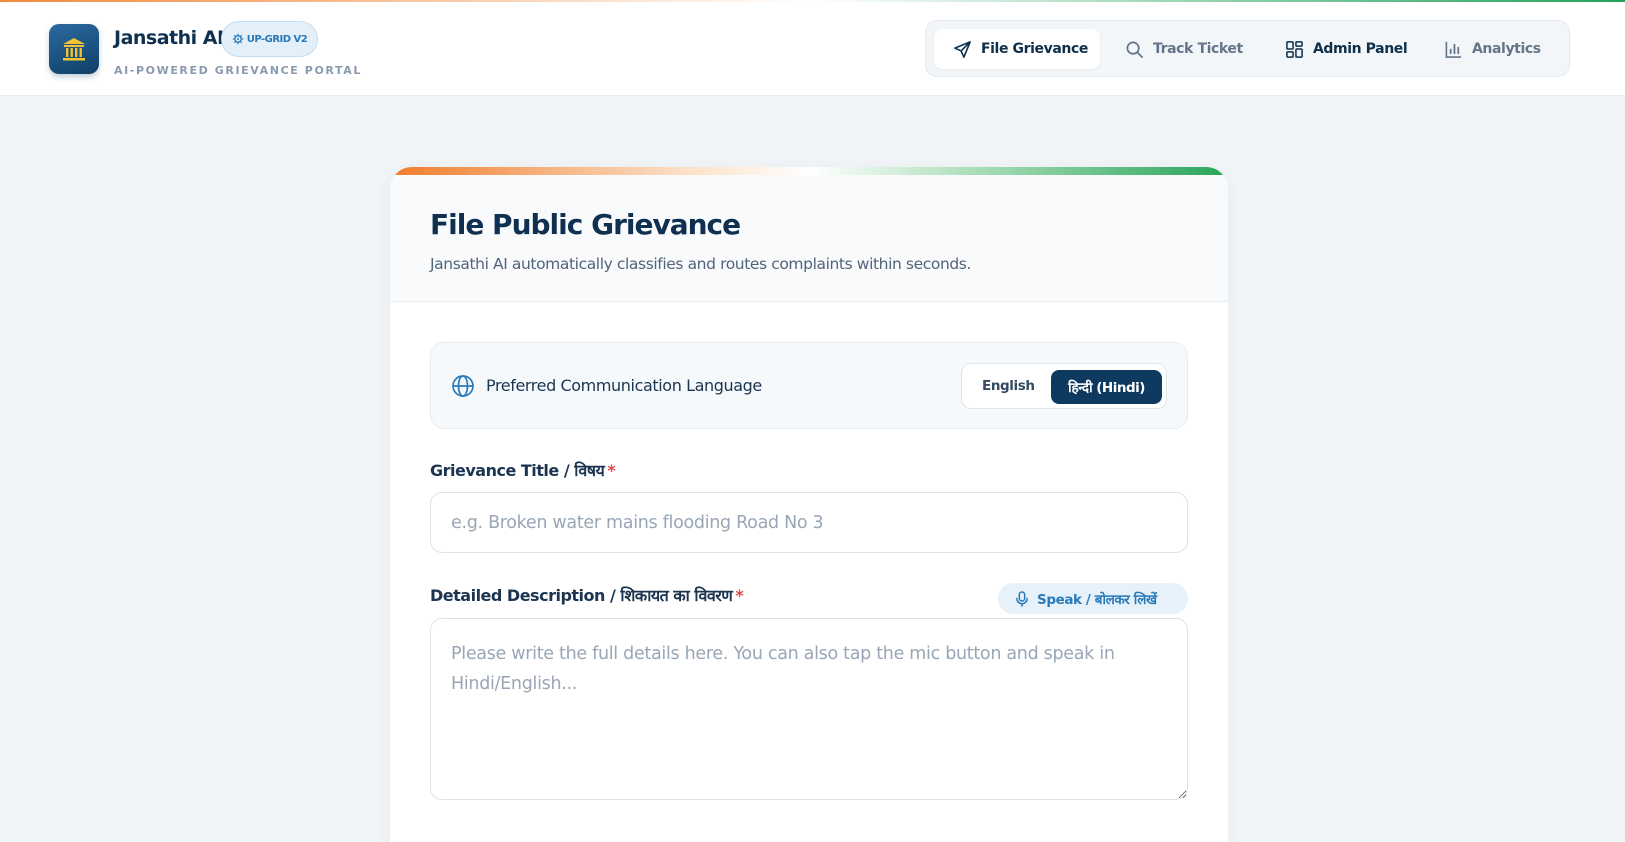 The image size is (1625, 842). I want to click on nav-track-ticket: Track Ticket, so click(1181, 49).